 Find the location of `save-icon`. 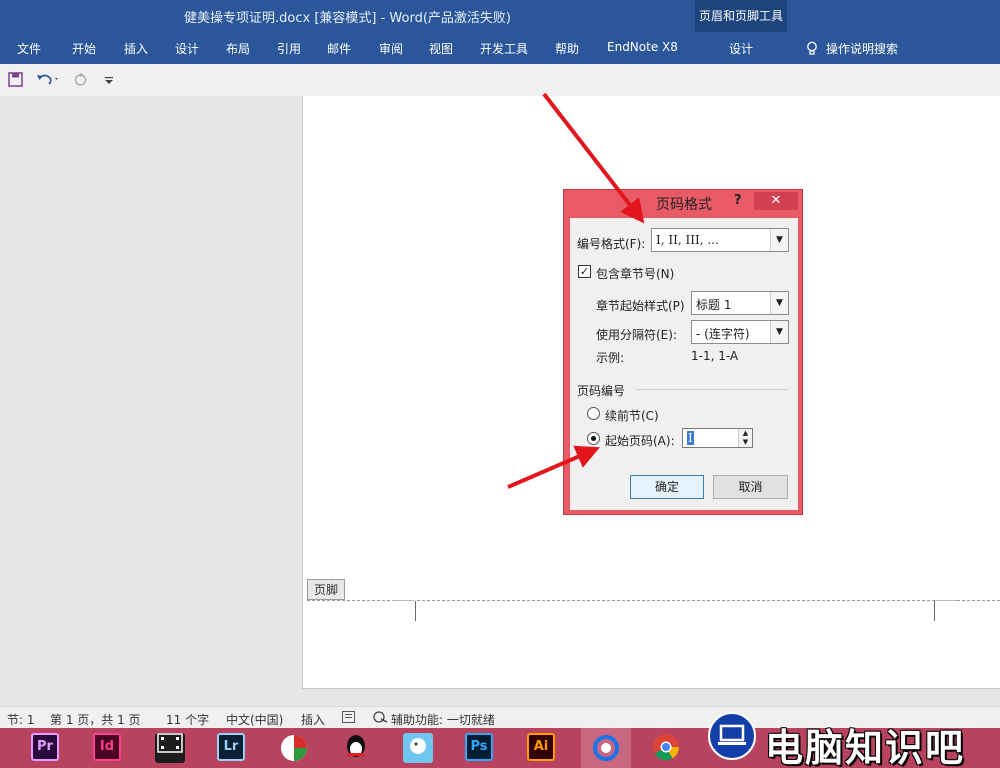

save-icon is located at coordinates (15, 81).